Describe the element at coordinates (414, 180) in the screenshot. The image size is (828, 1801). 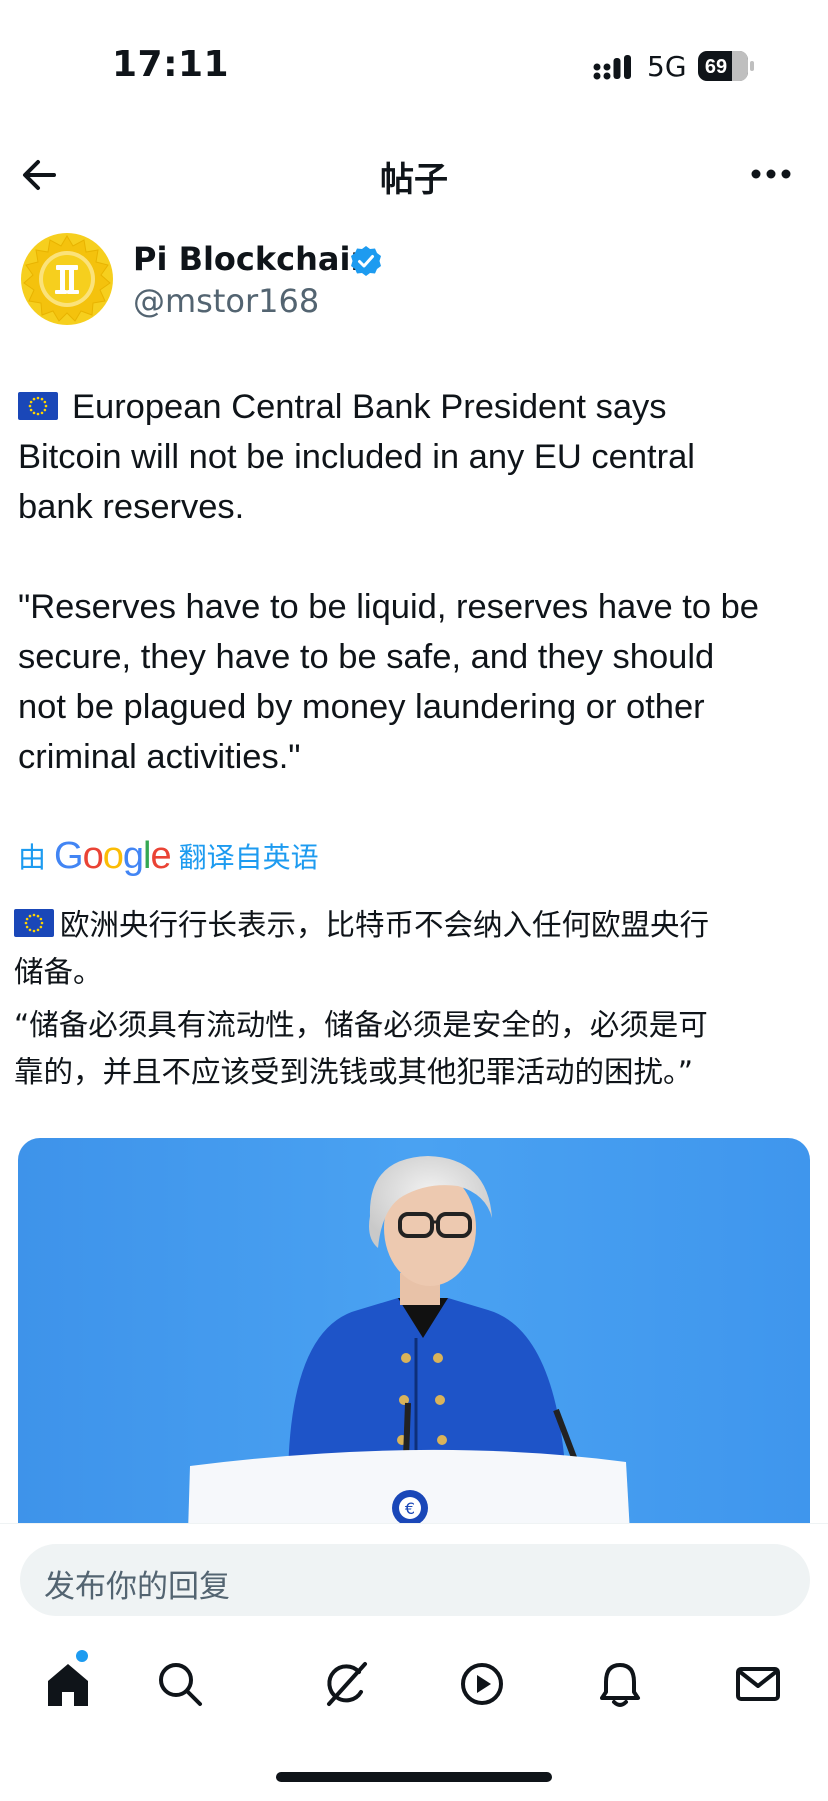
I see `page-title: 帖子` at that location.